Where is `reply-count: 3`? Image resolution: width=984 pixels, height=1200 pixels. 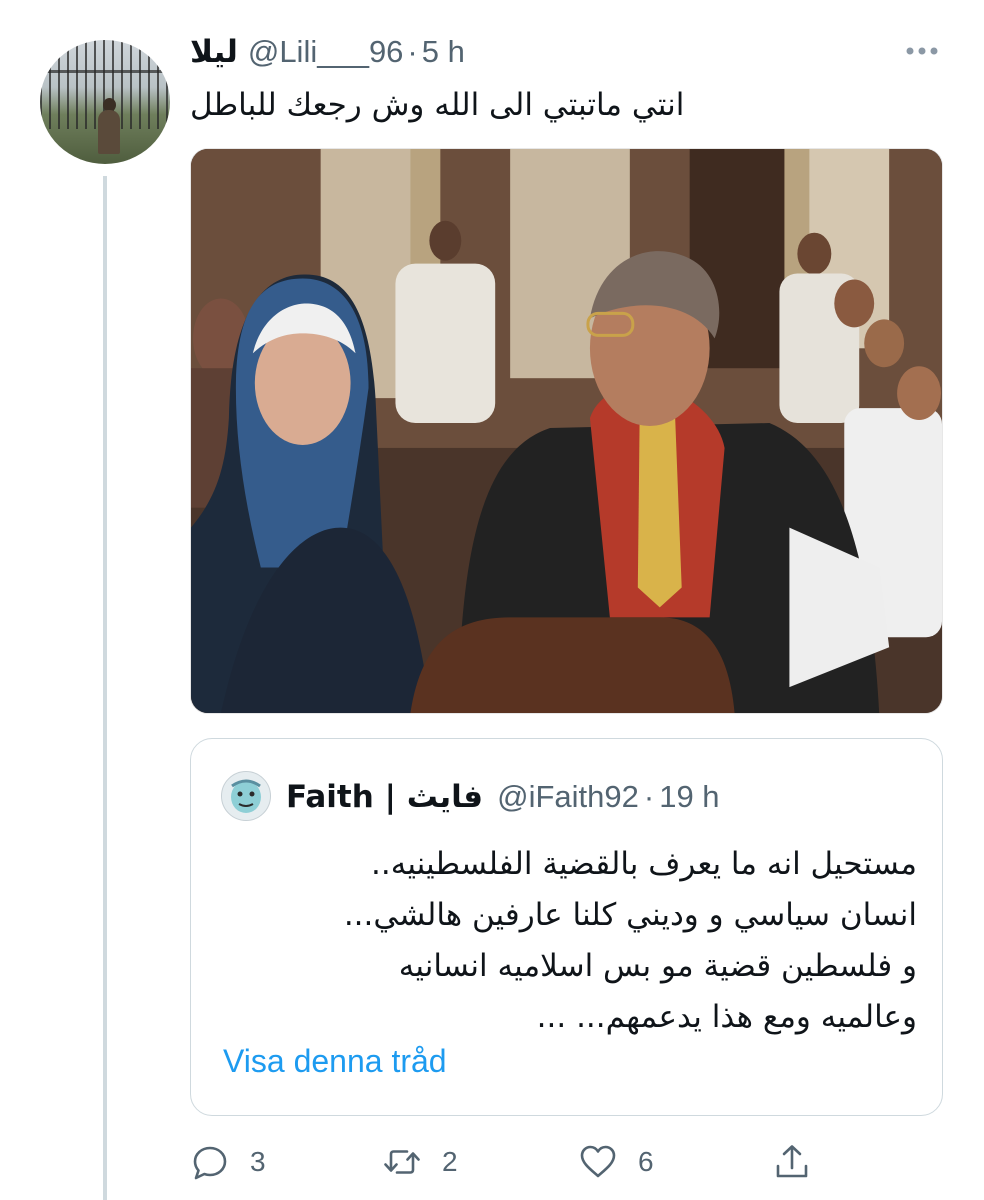
reply-count: 3 is located at coordinates (258, 1161).